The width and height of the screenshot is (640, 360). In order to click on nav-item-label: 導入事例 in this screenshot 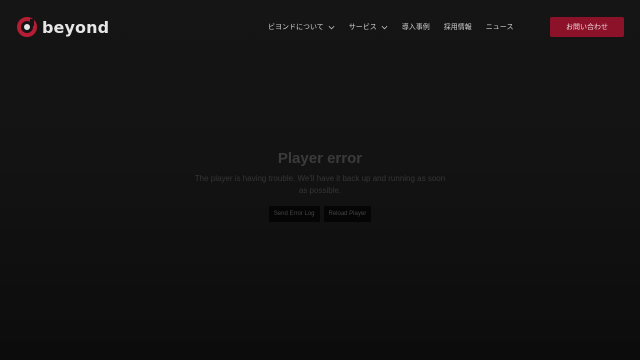, I will do `click(415, 27)`.